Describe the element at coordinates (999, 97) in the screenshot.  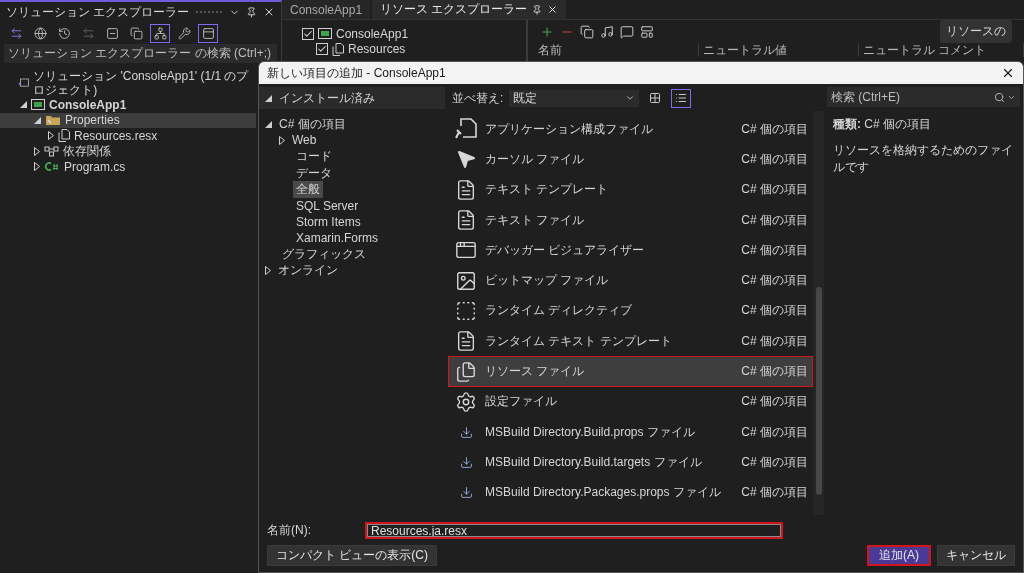
I see `search-icon` at that location.